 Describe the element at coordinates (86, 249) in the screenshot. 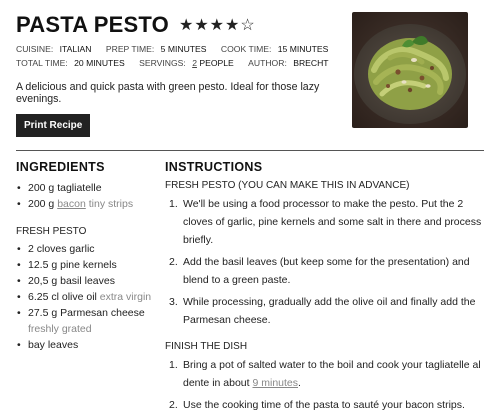

I see `ingredient-item: 2 cloves garlic` at that location.